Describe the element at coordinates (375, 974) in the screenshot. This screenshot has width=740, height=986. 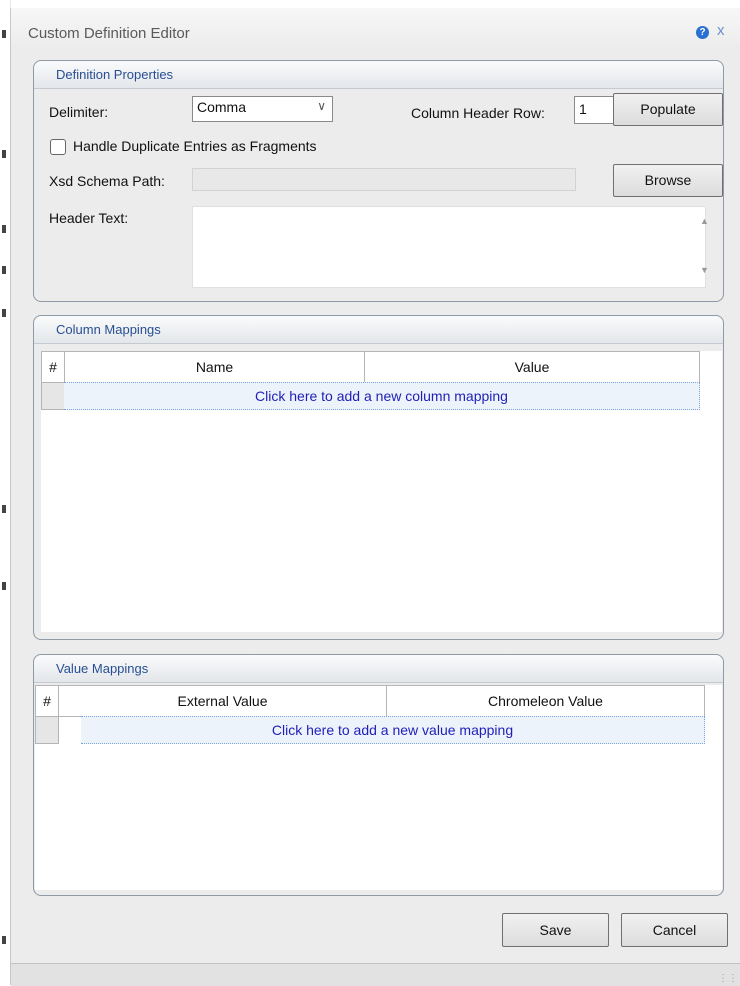
I see `status-bar: ⋮⋮` at that location.